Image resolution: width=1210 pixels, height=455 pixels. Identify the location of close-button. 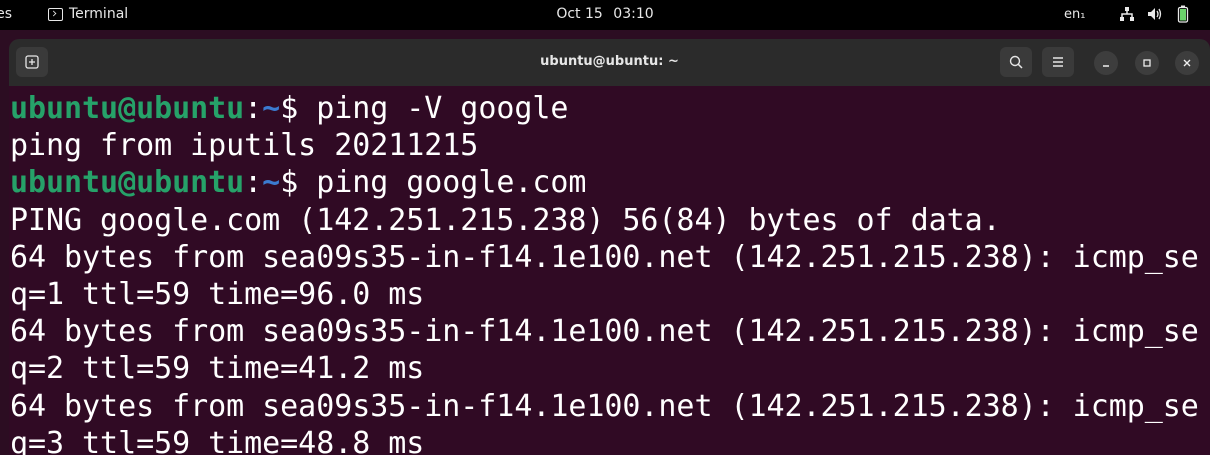
(1187, 63).